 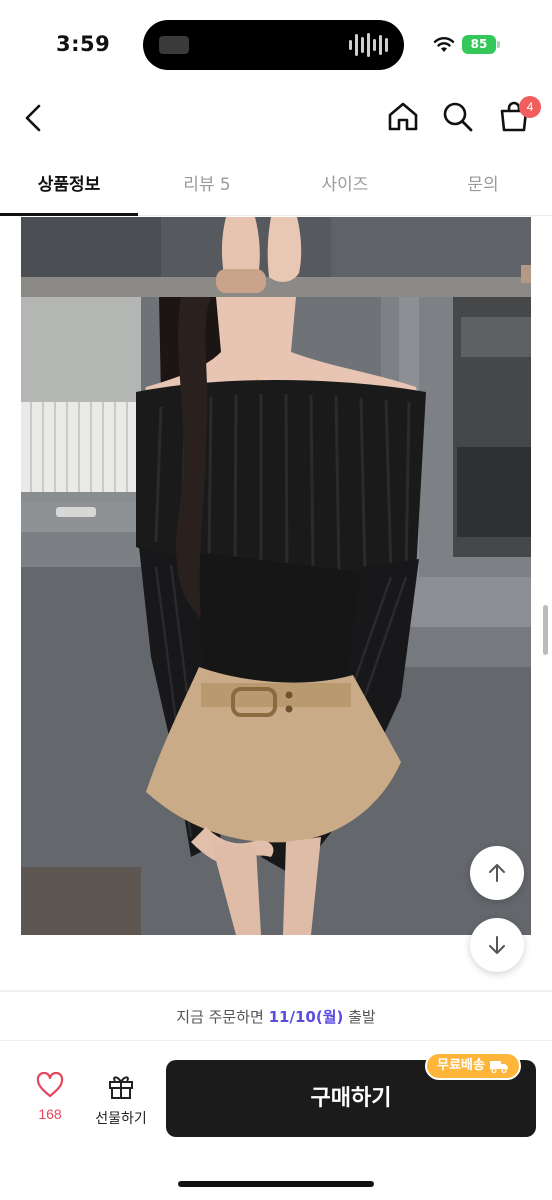 What do you see at coordinates (50, 1084) in the screenshot?
I see `heart-icon` at bounding box center [50, 1084].